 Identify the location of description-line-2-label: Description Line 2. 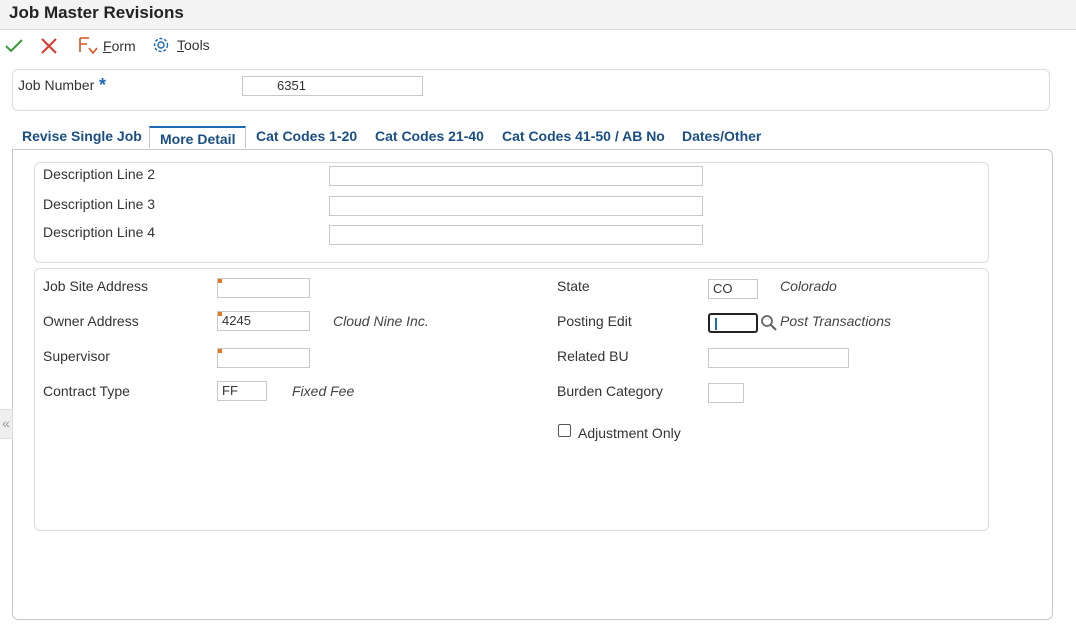
(99, 174).